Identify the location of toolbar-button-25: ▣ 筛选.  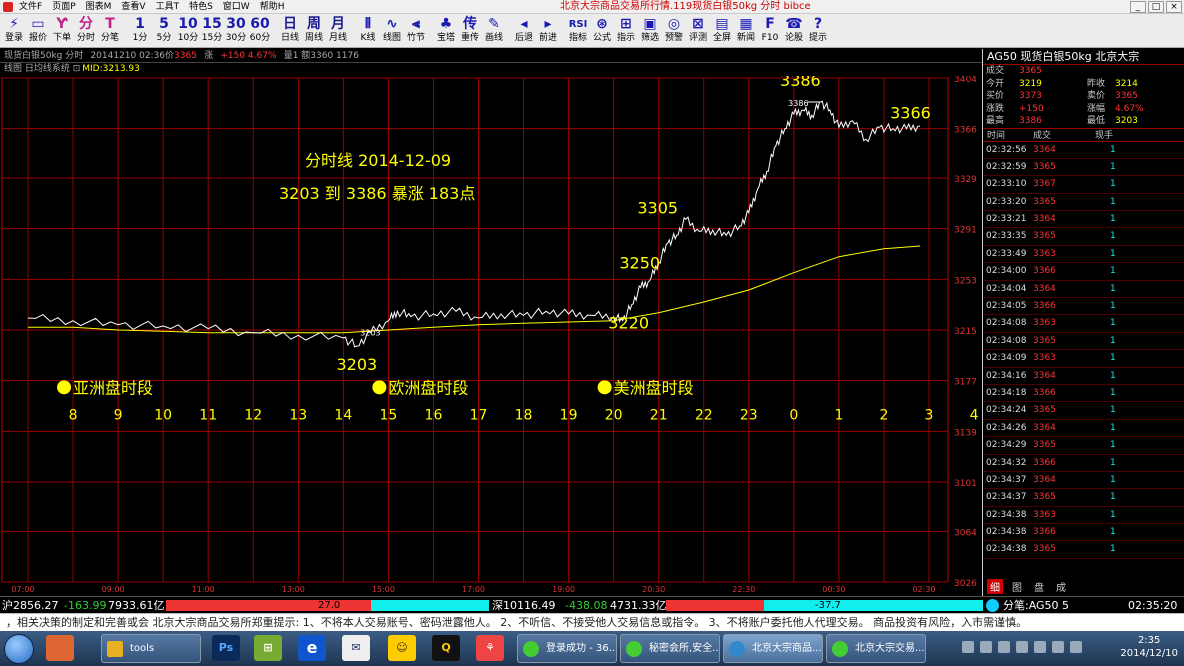
(650, 30).